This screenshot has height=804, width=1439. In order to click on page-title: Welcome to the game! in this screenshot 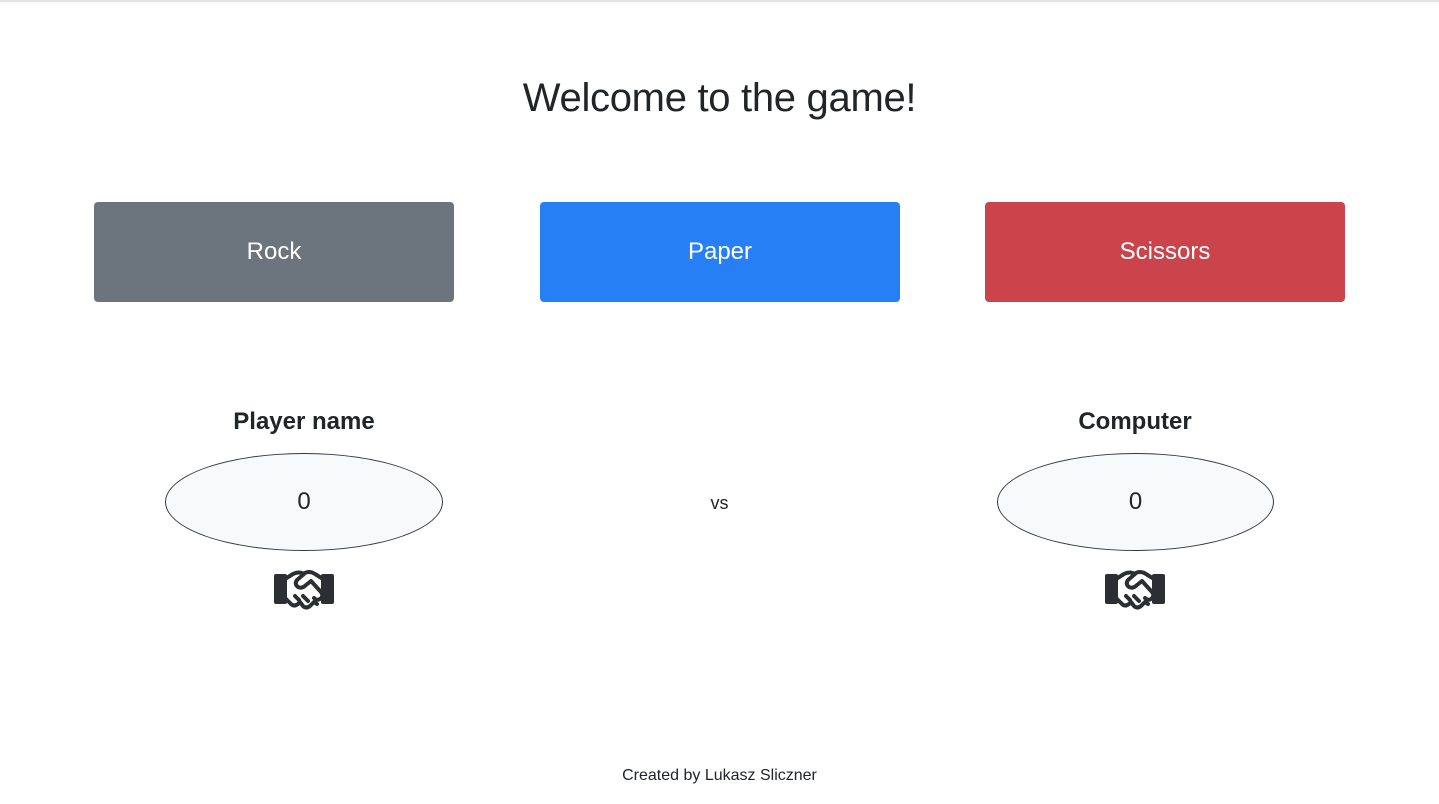, I will do `click(719, 98)`.